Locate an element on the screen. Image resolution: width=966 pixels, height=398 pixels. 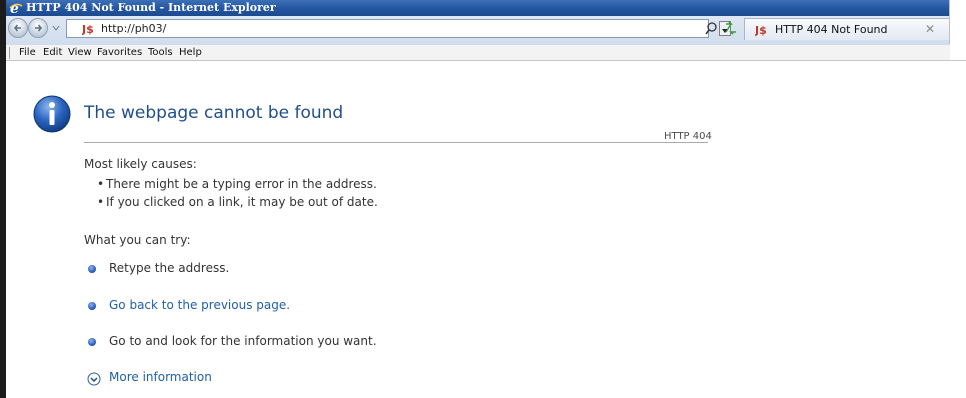
tab-http-404: J$ HTTP 404 Not Found ✕ is located at coordinates (847, 29).